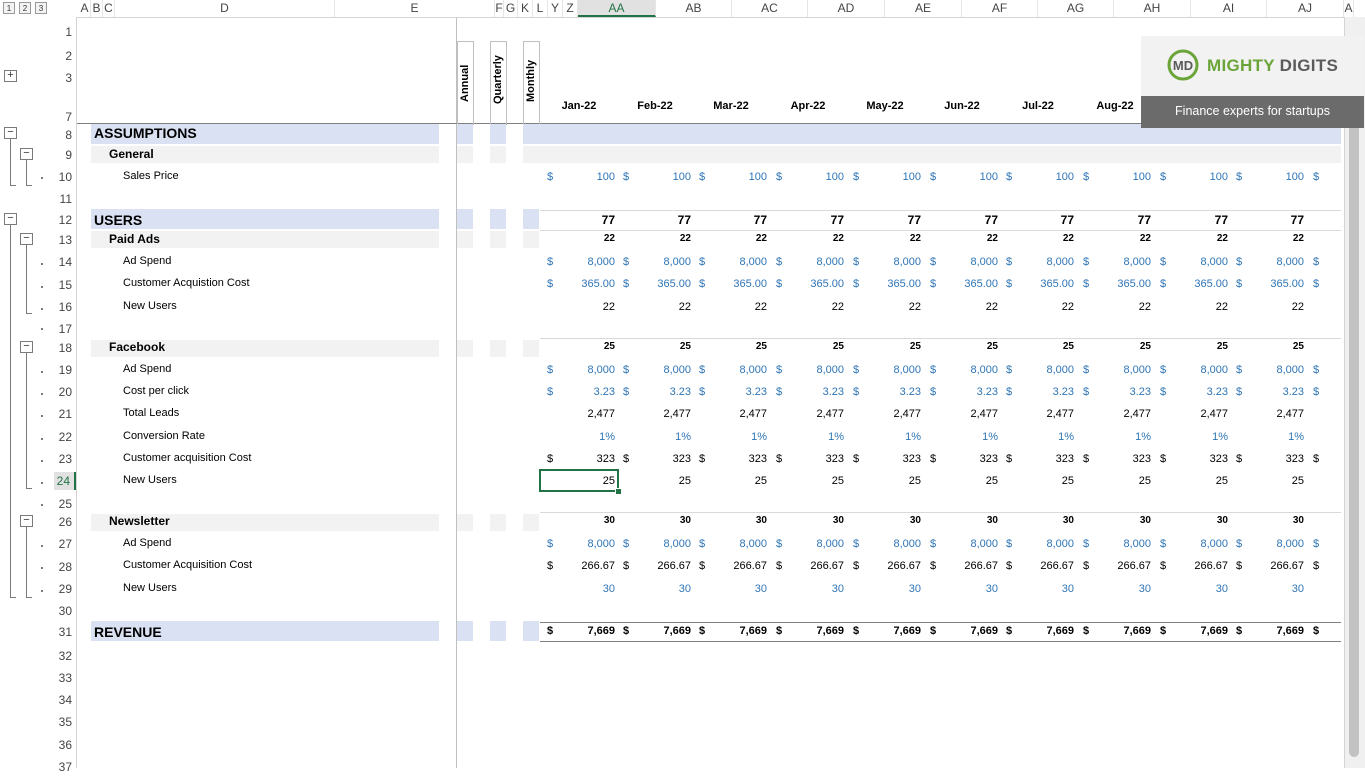 The height and width of the screenshot is (776, 1365). What do you see at coordinates (807, 370) in the screenshot?
I see `fb-ad-spend-value-3: 8,000` at bounding box center [807, 370].